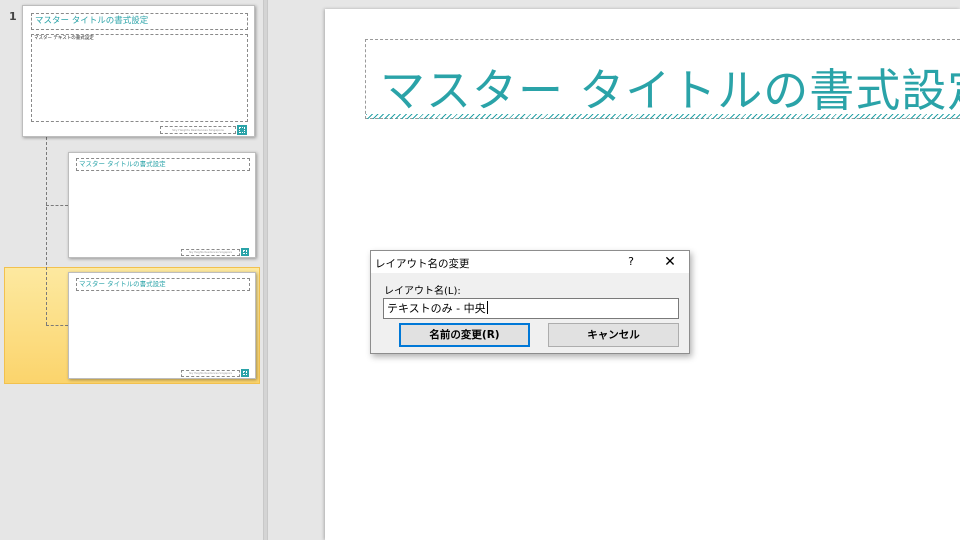  I want to click on close-button: ✕, so click(670, 262).